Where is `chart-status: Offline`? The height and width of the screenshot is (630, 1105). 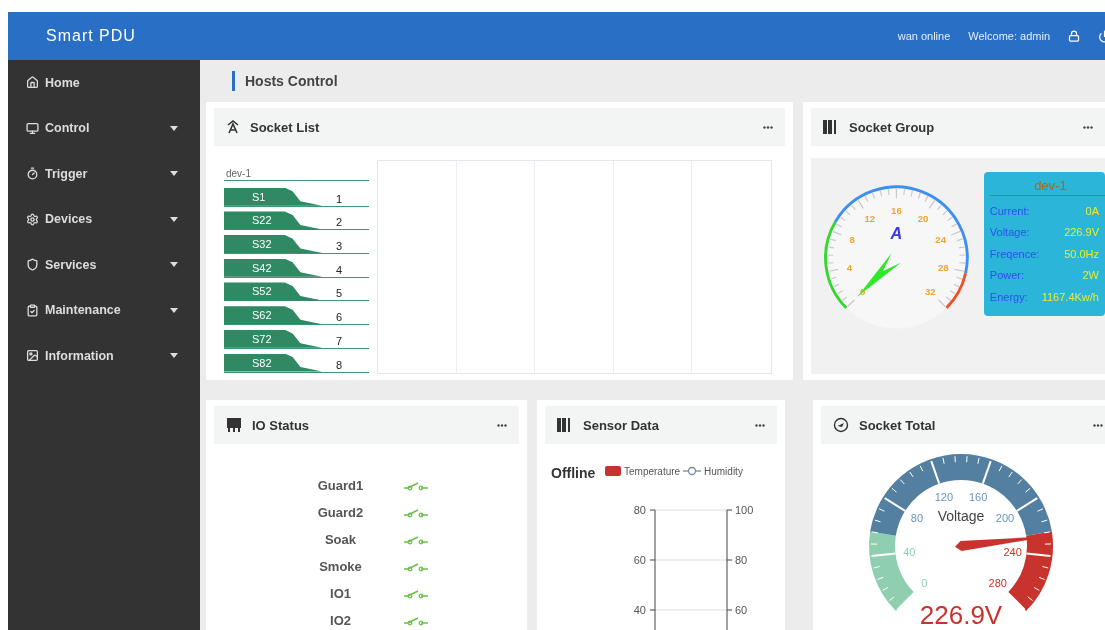
chart-status: Offline is located at coordinates (573, 473).